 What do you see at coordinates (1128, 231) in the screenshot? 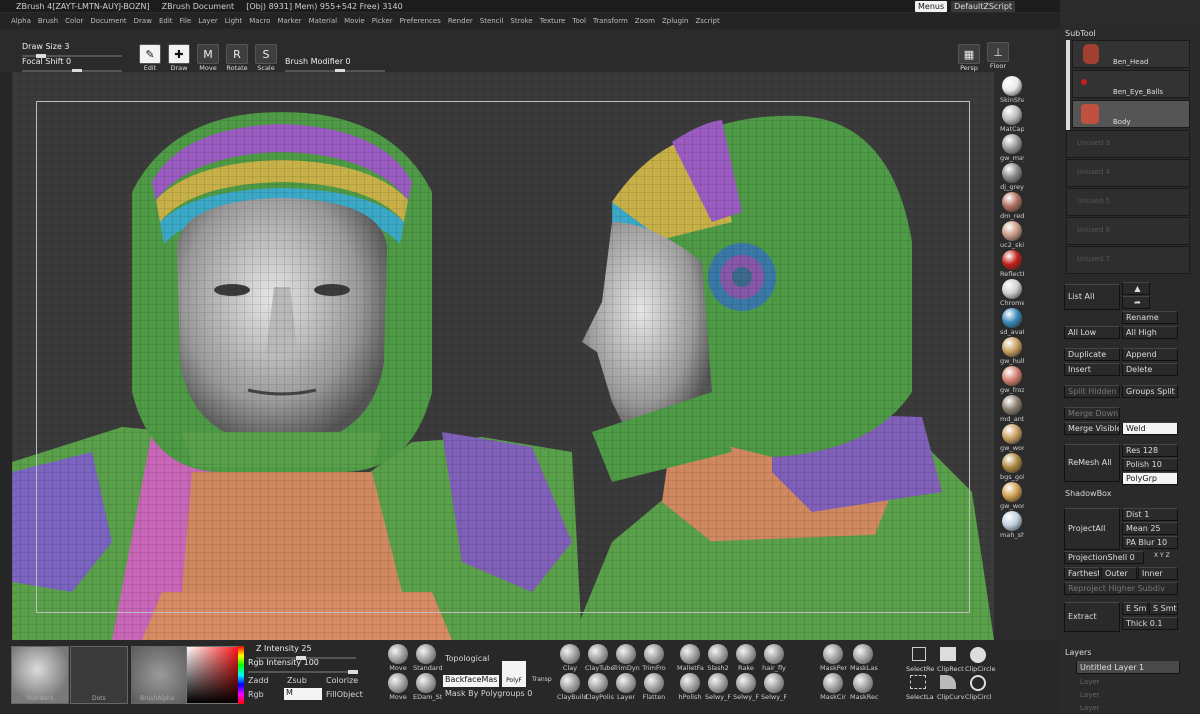
I see `subtool-unused-6: Unused 6` at bounding box center [1128, 231].